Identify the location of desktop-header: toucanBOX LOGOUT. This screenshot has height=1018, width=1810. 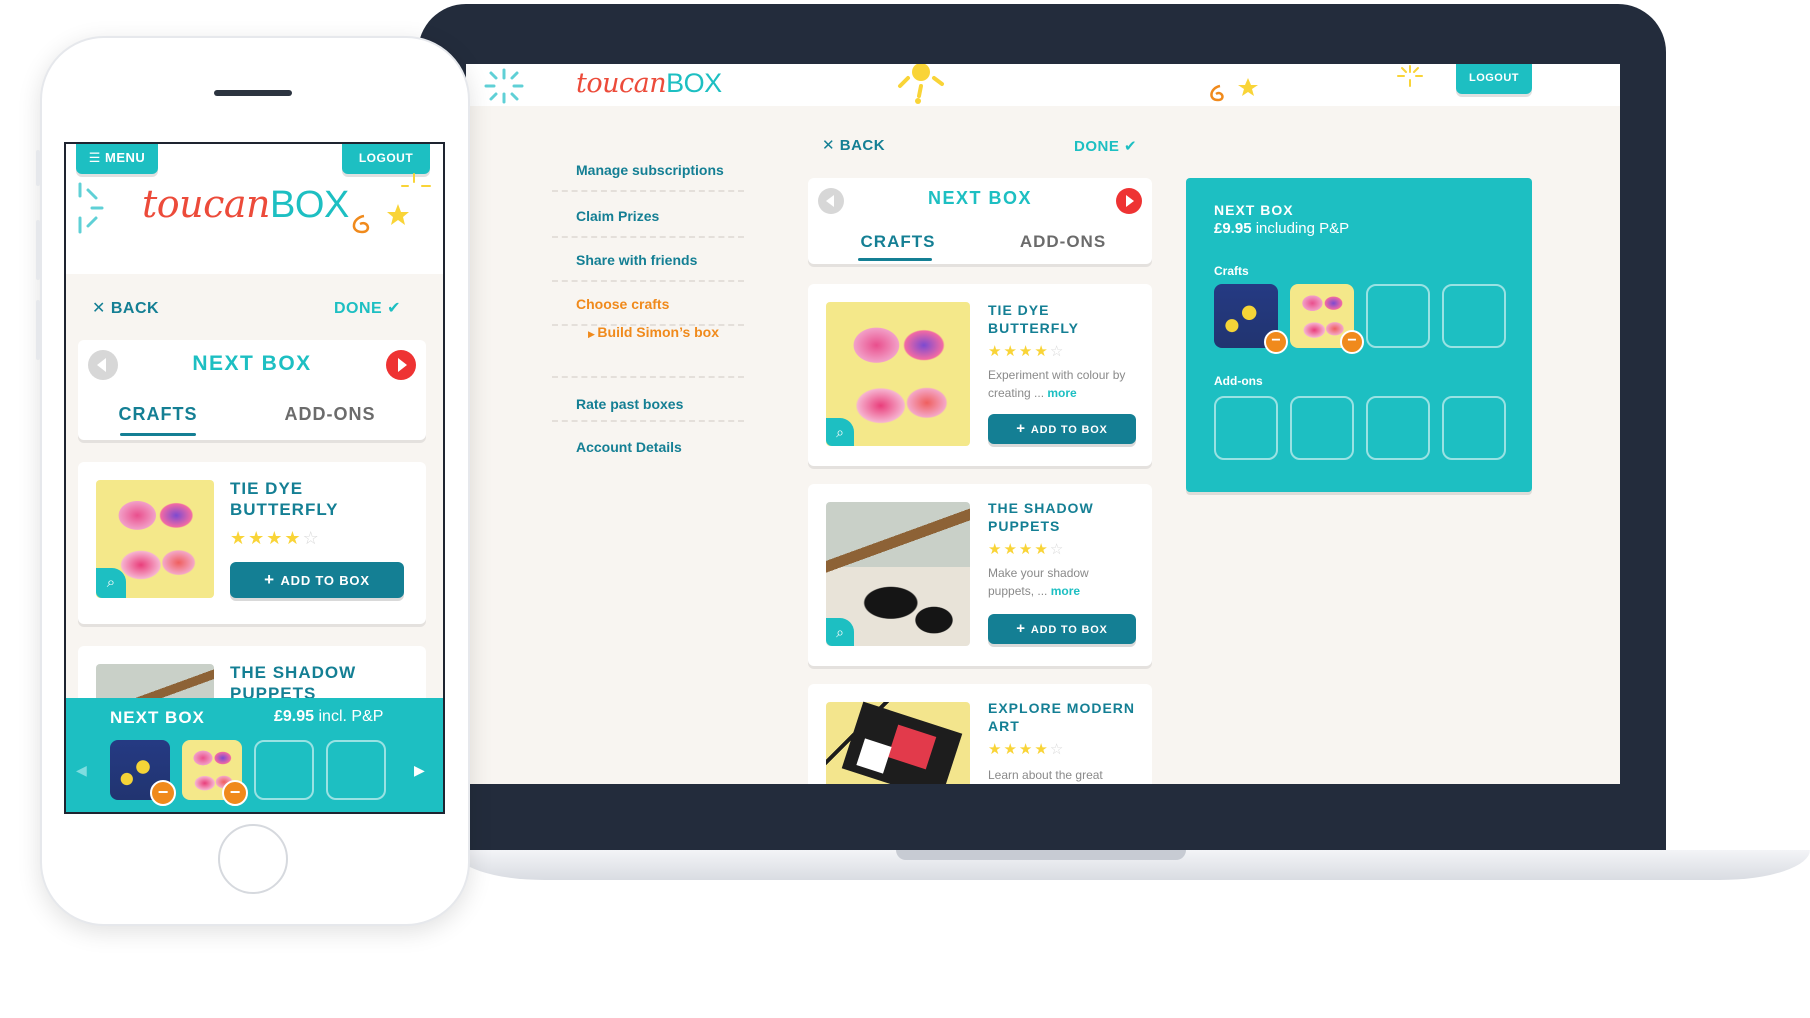
(1043, 85).